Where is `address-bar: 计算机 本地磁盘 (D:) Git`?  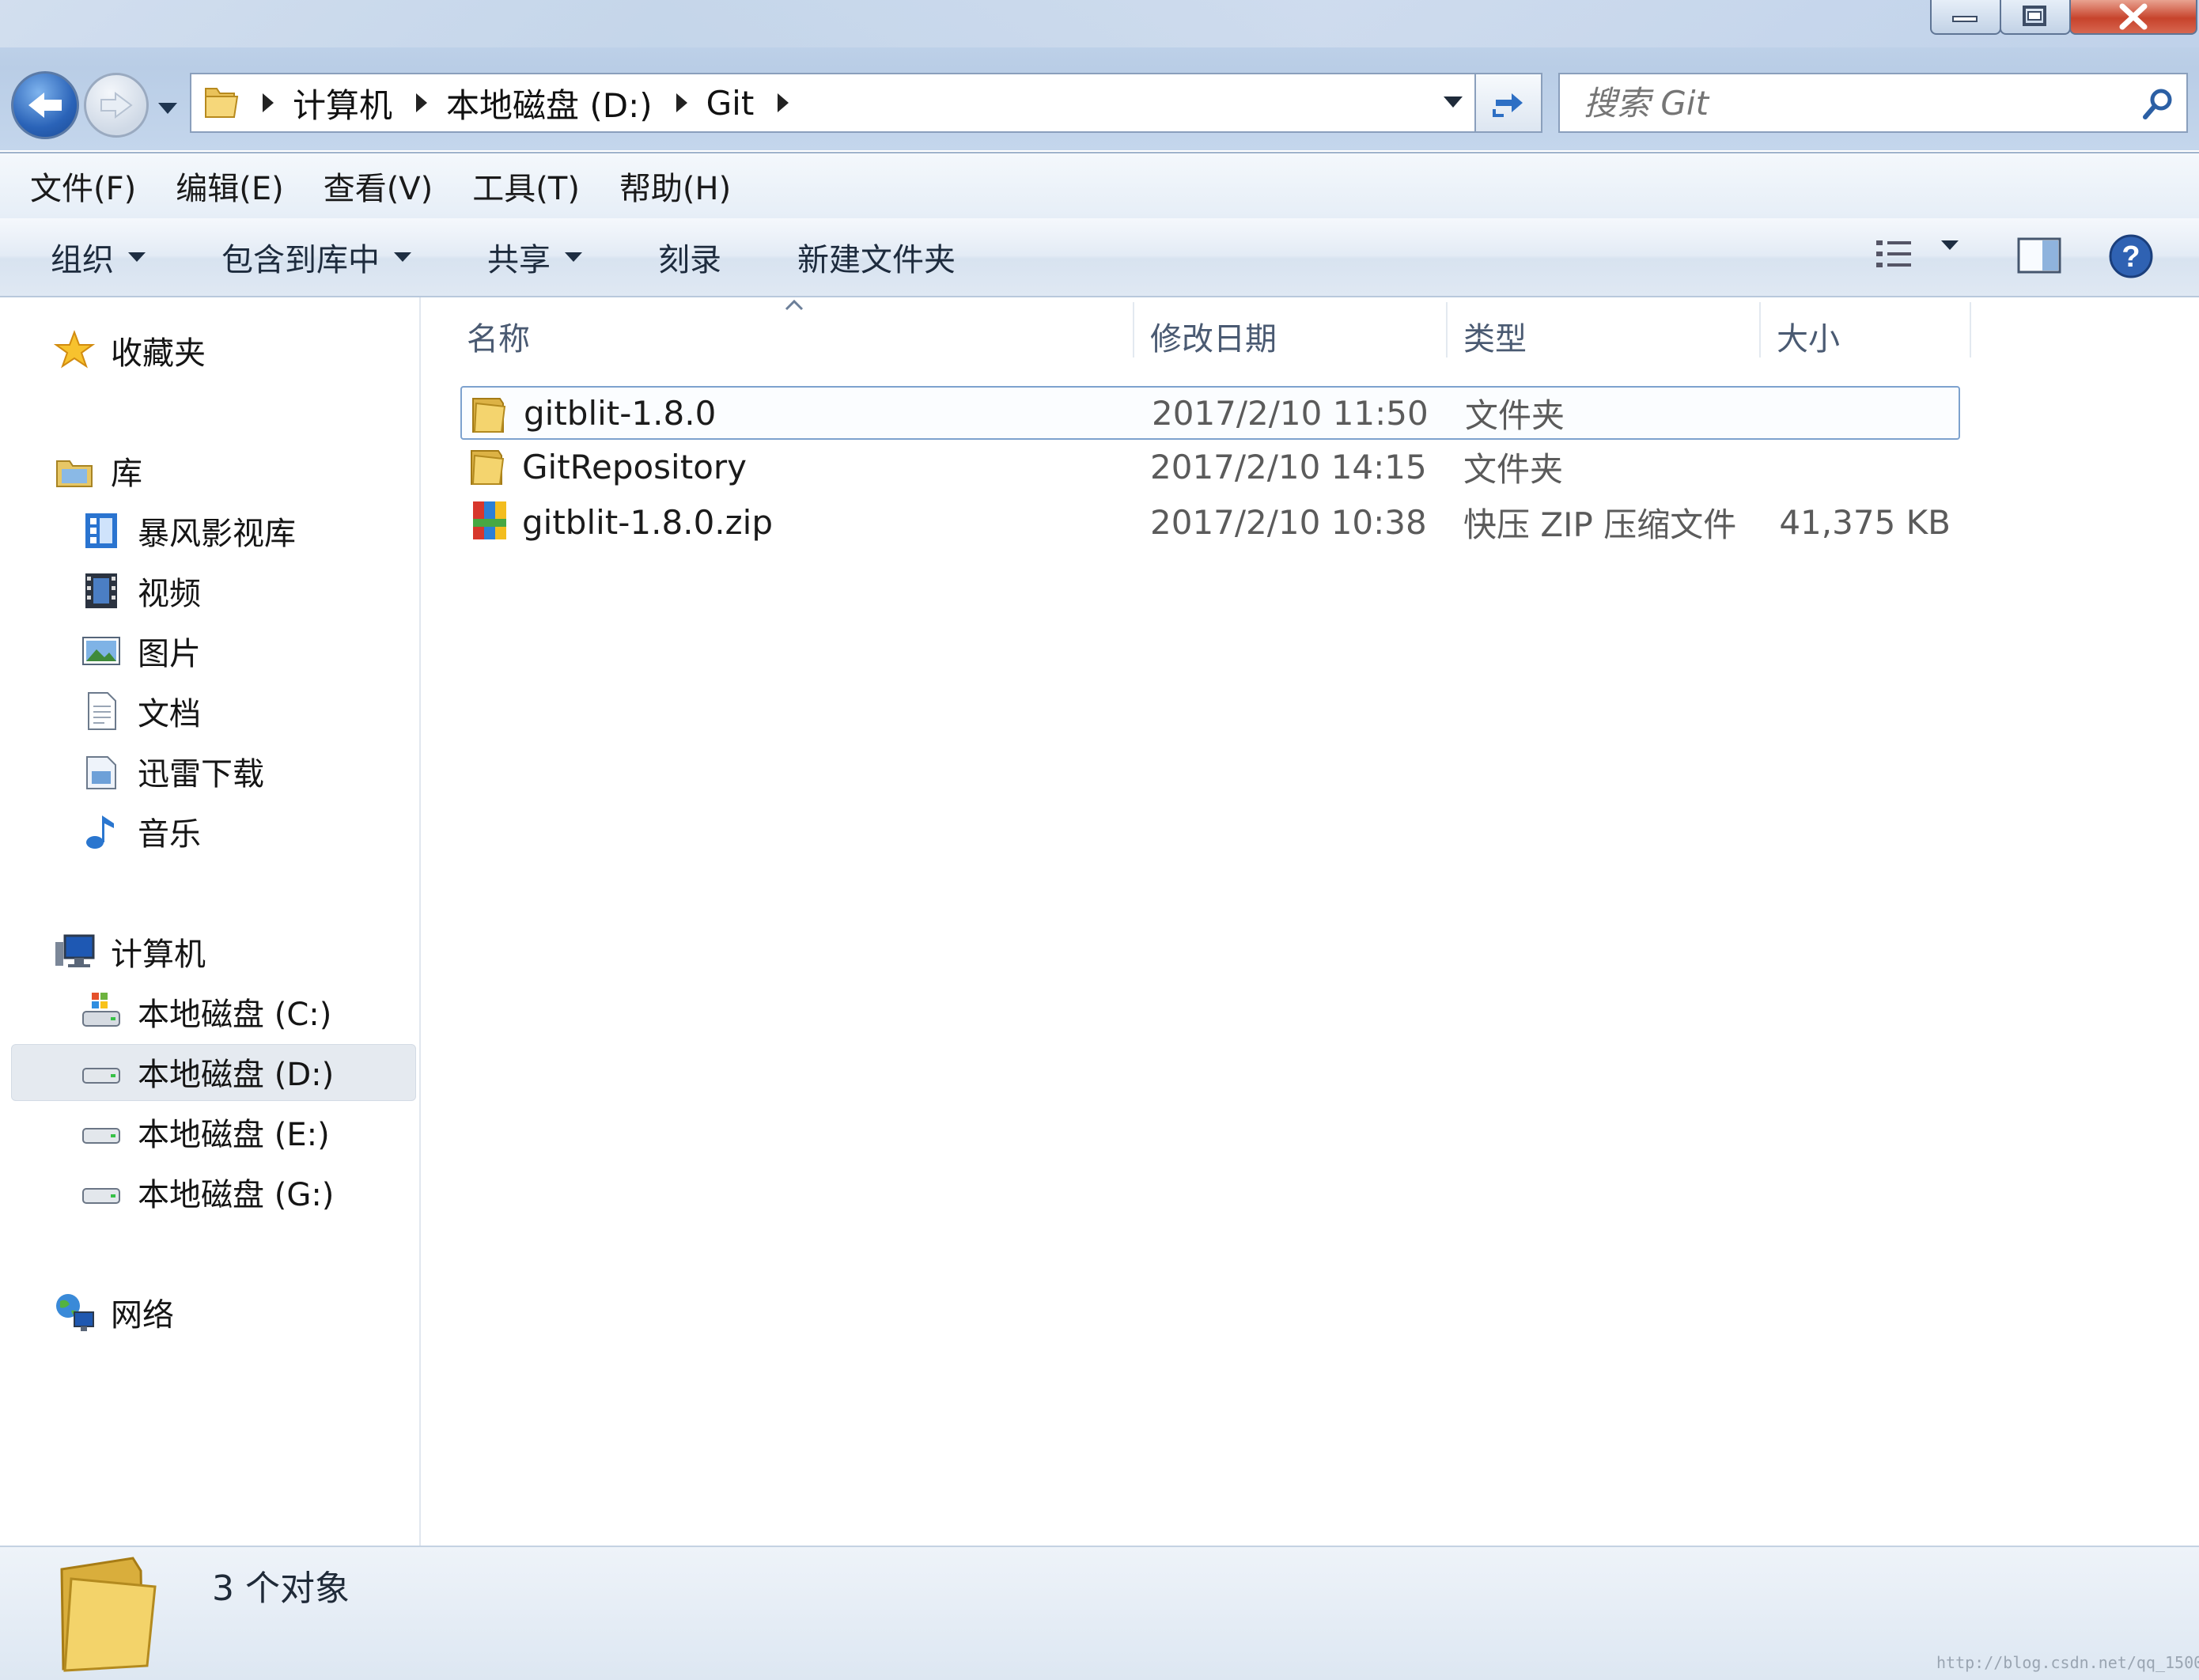
address-bar: 计算机 本地磁盘 (D:) Git is located at coordinates (833, 103).